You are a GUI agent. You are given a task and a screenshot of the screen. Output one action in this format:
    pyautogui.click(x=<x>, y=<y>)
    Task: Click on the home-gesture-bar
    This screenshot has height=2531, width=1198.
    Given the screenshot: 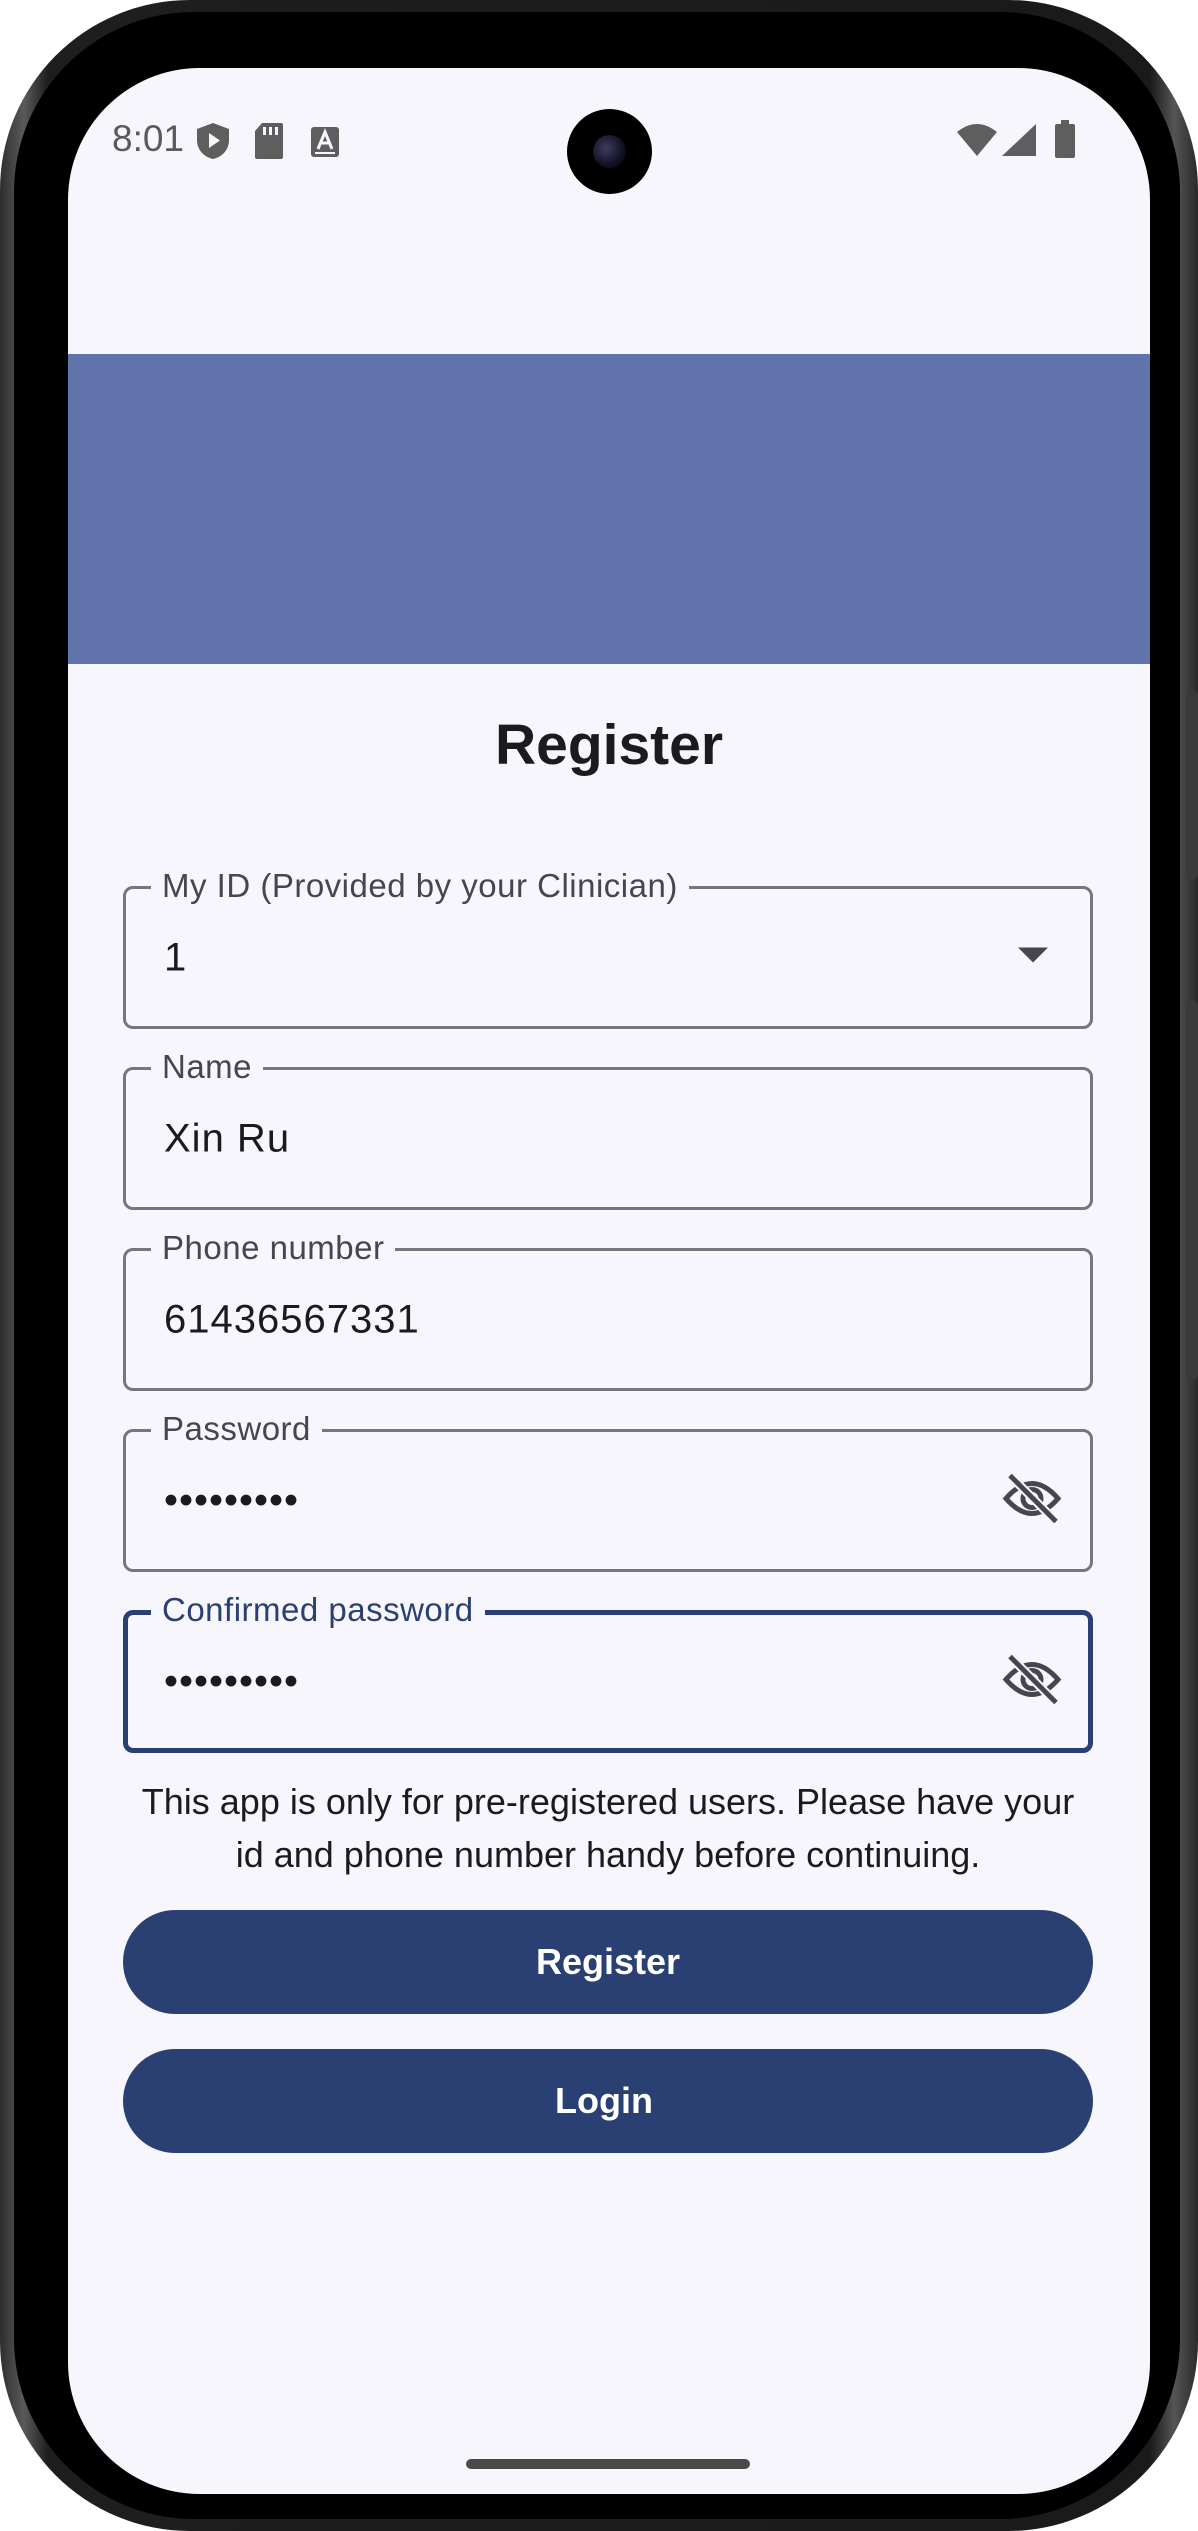 What is the action you would take?
    pyautogui.click(x=608, y=2464)
    